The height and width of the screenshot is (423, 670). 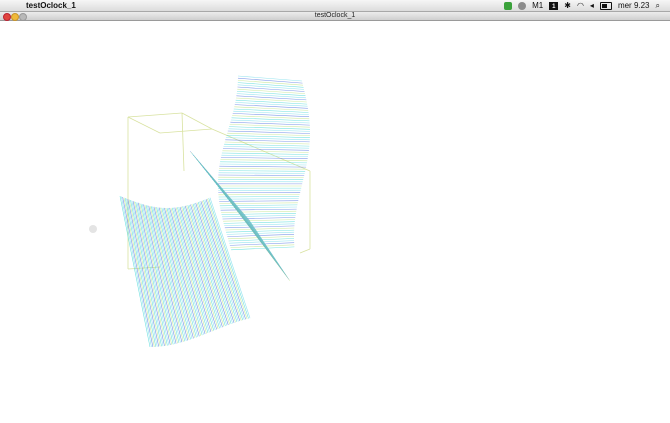 I want to click on status-tray: M1 1 ✱ ◠ ◂ mer 9.23 ⌕, so click(x=582, y=5).